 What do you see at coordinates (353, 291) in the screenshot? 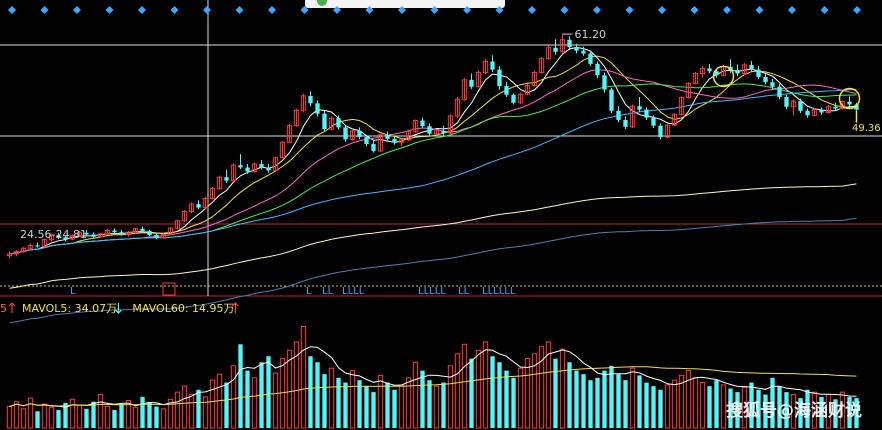
I see `signal-marker: LLLL` at bounding box center [353, 291].